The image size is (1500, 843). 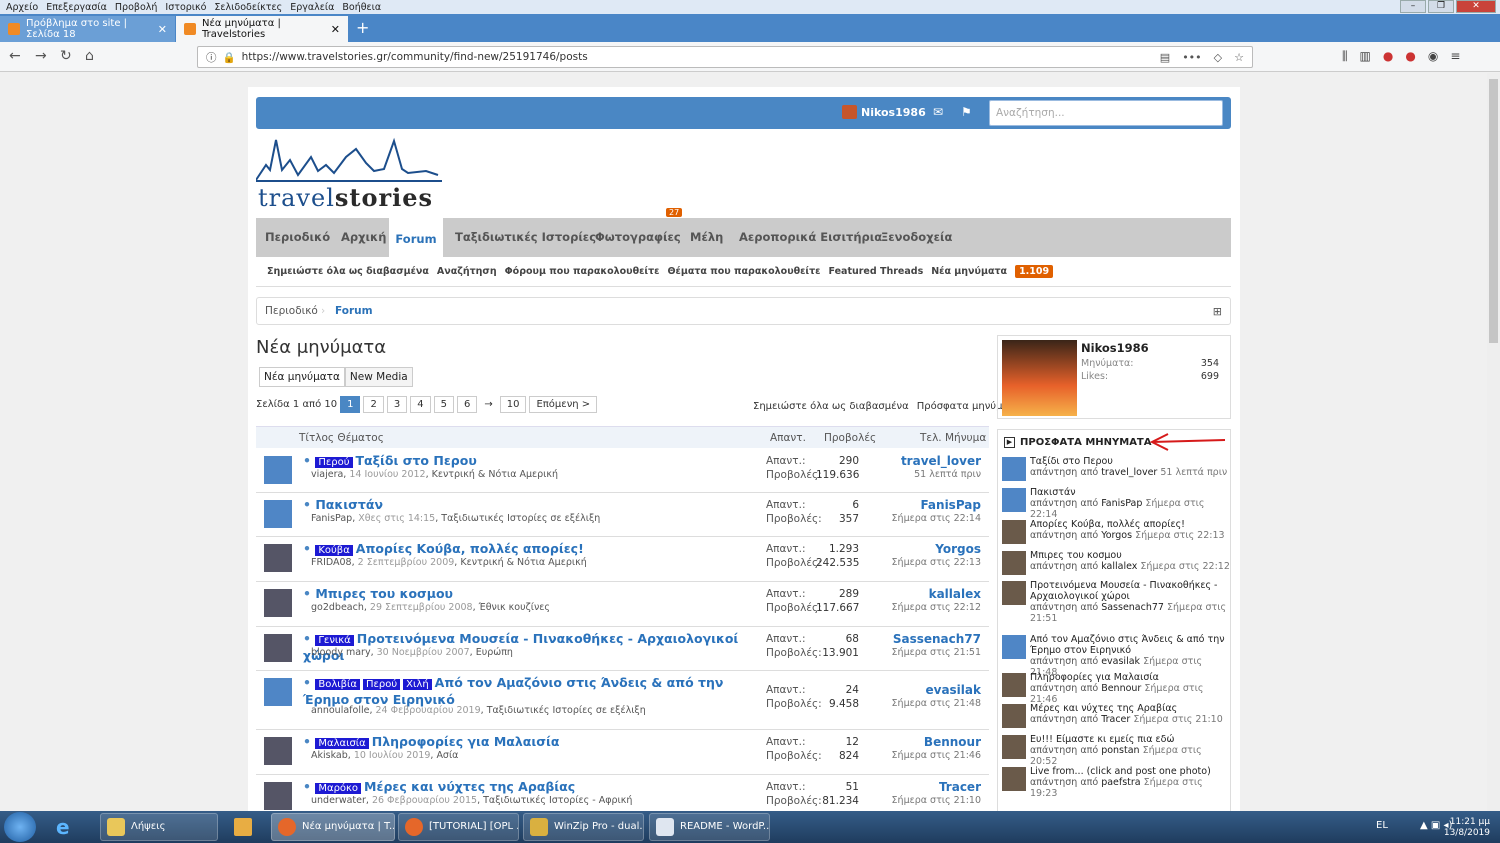 What do you see at coordinates (381, 684) in the screenshot?
I see `thread-prefix: Περού` at bounding box center [381, 684].